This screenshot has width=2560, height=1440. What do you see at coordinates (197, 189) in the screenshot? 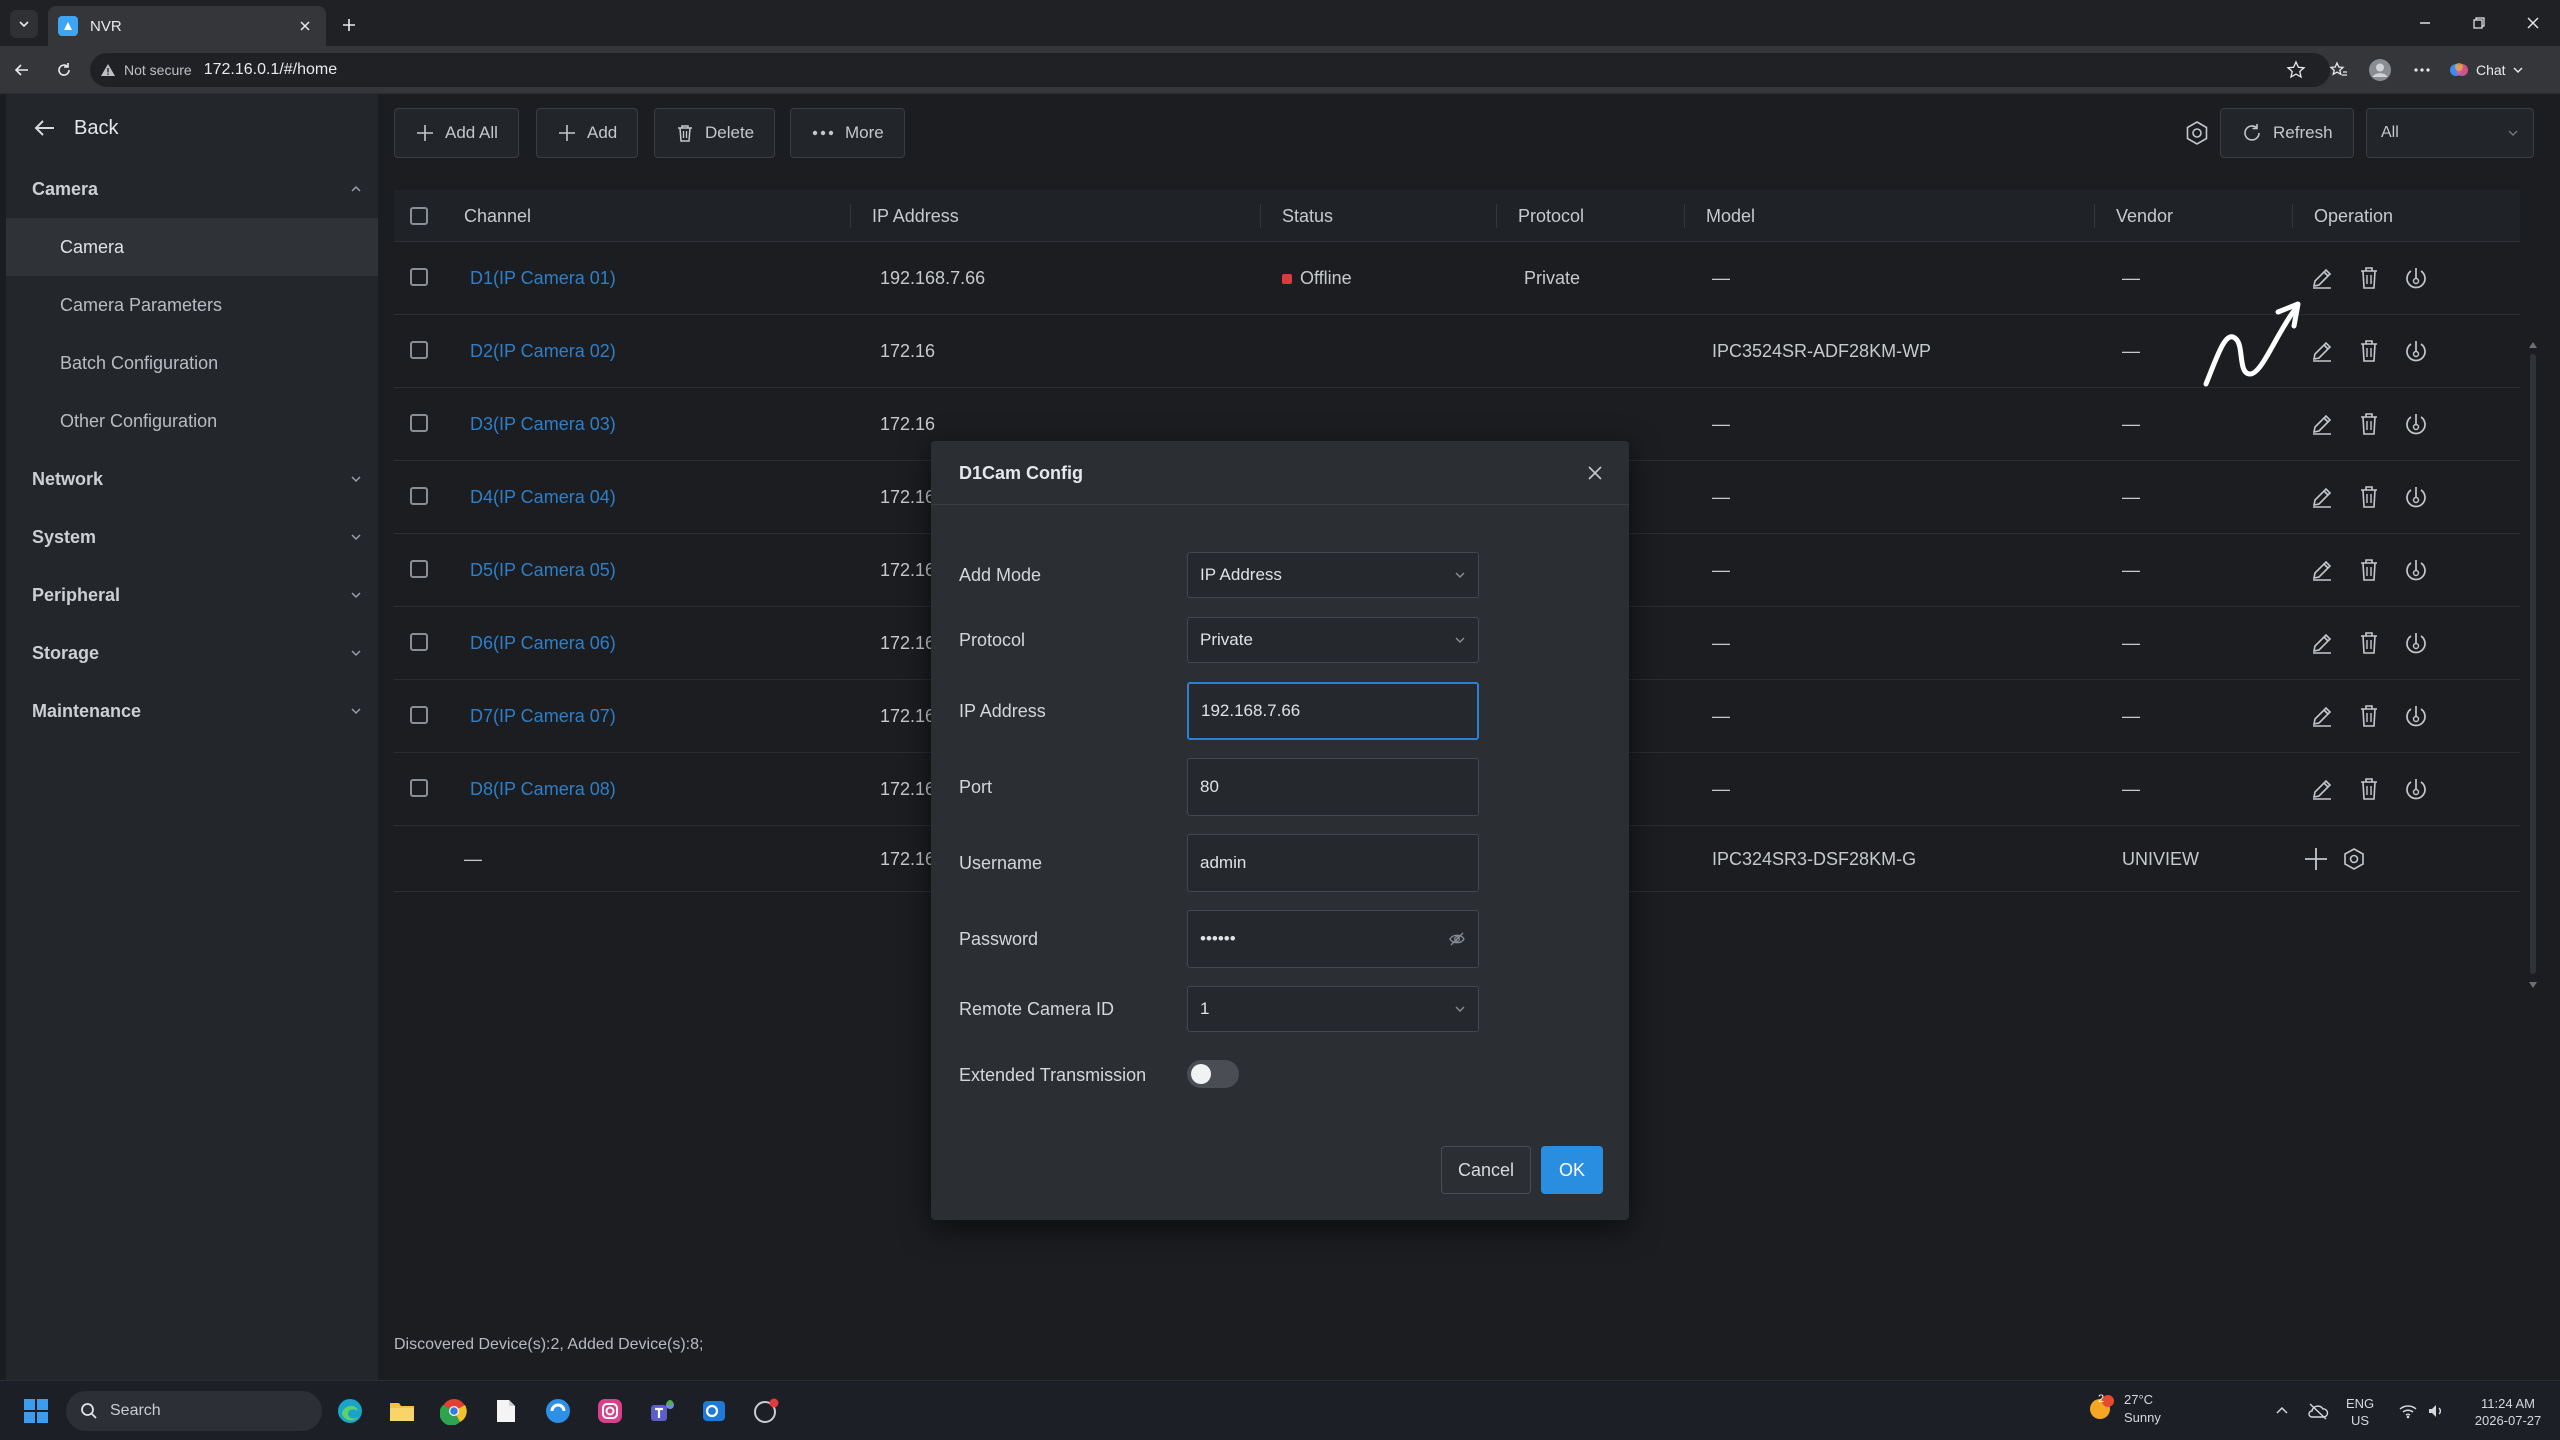
I see `sidebar-group-camera: Camera` at bounding box center [197, 189].